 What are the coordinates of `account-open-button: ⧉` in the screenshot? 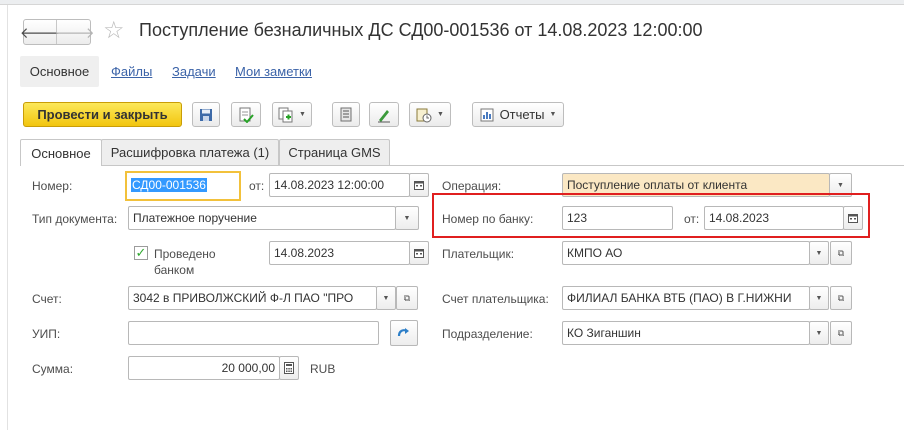 It's located at (407, 298).